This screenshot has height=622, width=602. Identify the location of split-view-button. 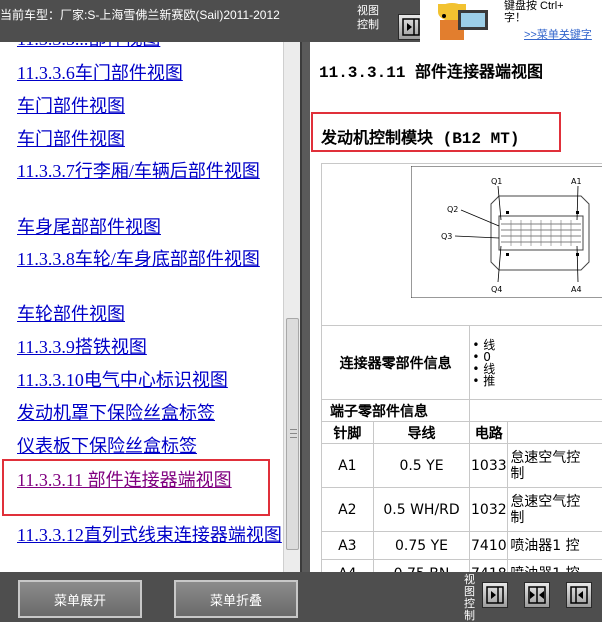
(537, 595).